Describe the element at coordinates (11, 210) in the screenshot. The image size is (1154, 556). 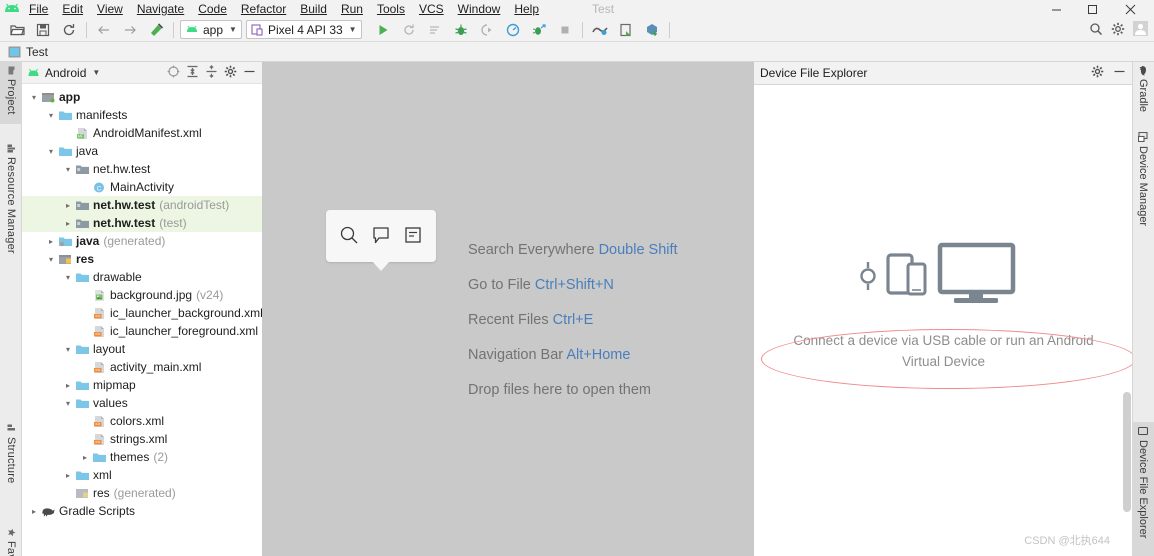
I see `sidebar-item-resource-manager: Resource Manager` at that location.